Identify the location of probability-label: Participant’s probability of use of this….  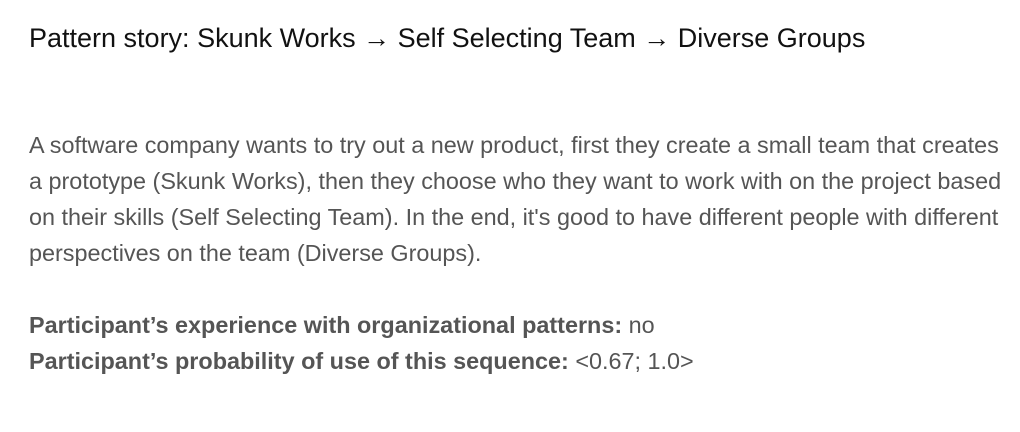
(299, 361).